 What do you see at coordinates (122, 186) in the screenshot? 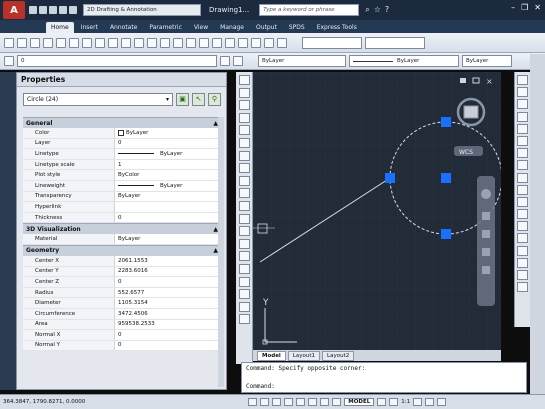
I see `property-row-lineweight: Lineweight ByLayer` at bounding box center [122, 186].